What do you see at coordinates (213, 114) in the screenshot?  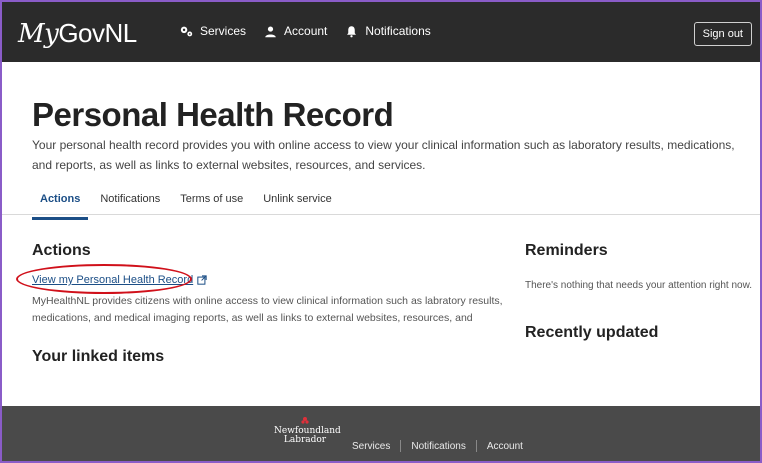 I see `page-title: Personal Health Record` at bounding box center [213, 114].